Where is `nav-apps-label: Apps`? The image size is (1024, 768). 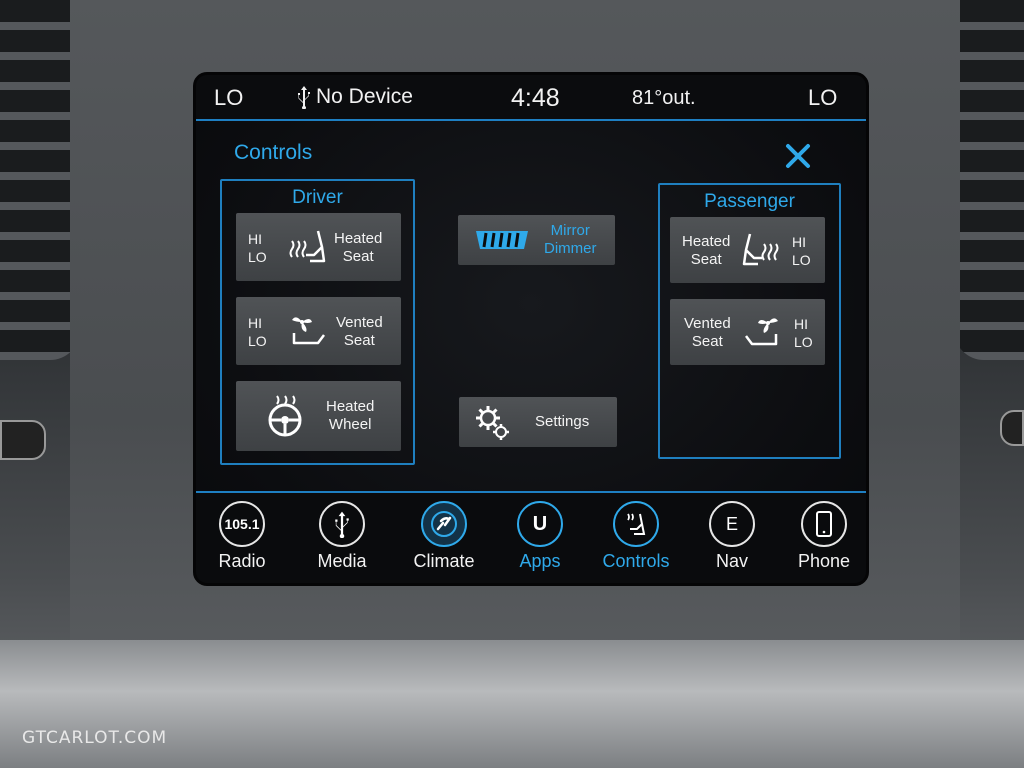 nav-apps-label: Apps is located at coordinates (540, 561).